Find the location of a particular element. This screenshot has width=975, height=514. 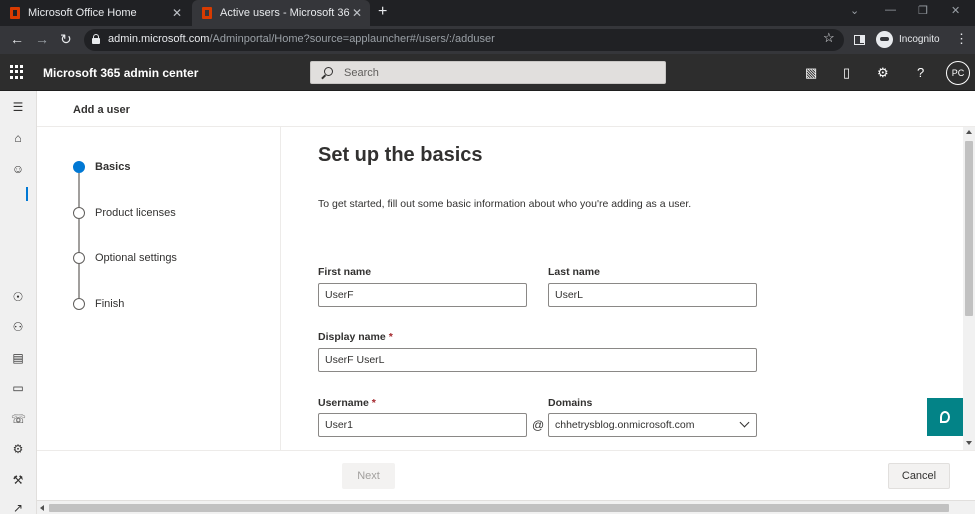

search-placeholder: Search is located at coordinates (361, 73).